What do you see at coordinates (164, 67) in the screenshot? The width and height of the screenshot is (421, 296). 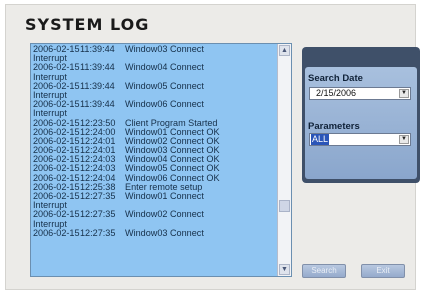 I see `log-message: Window04 Connect` at bounding box center [164, 67].